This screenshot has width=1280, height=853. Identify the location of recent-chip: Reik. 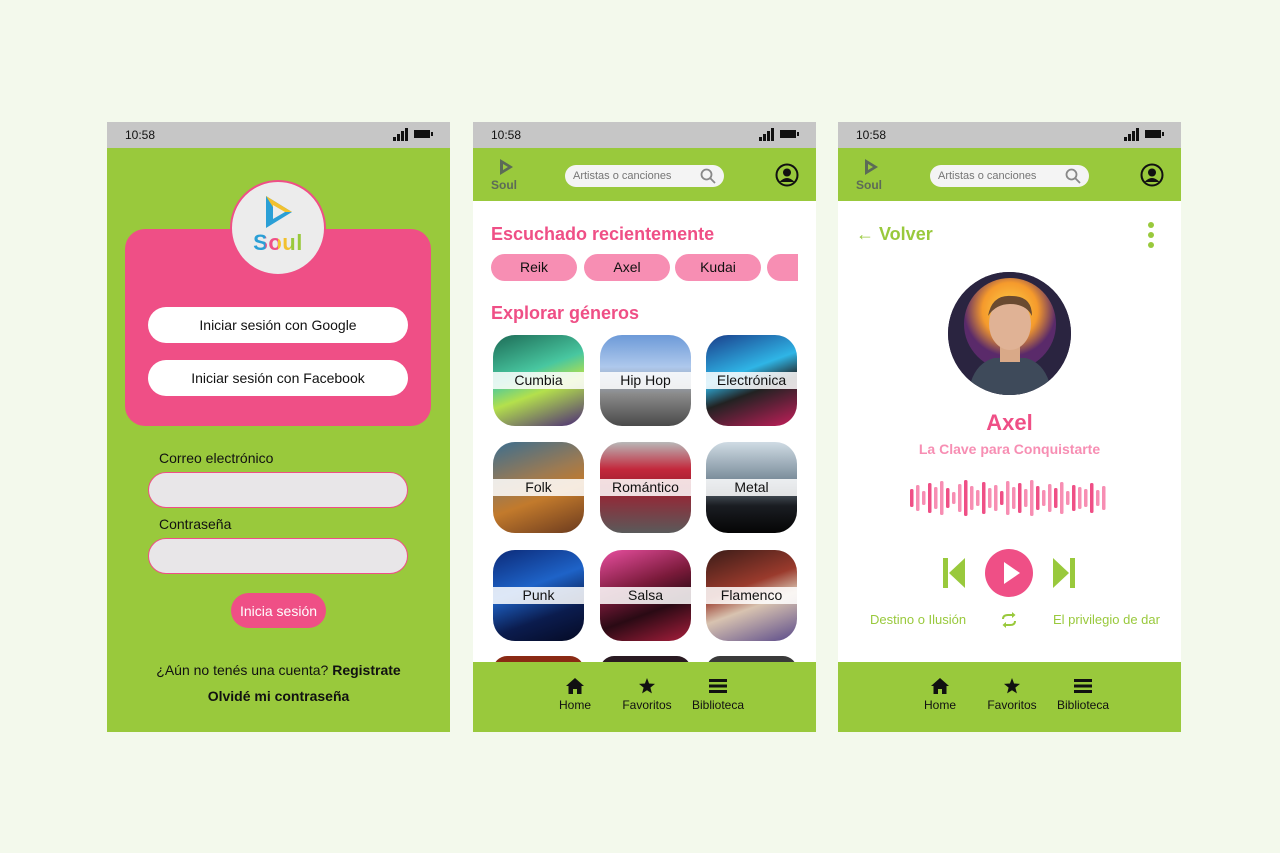
(534, 267).